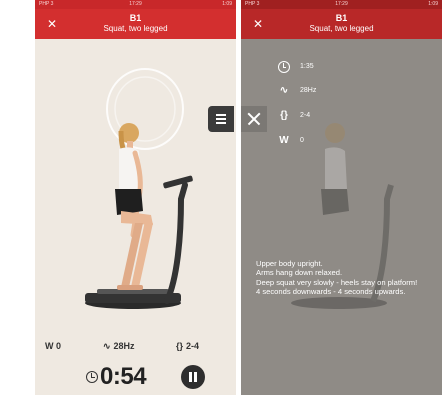  I want to click on timer-value: 0:54, so click(123, 376).